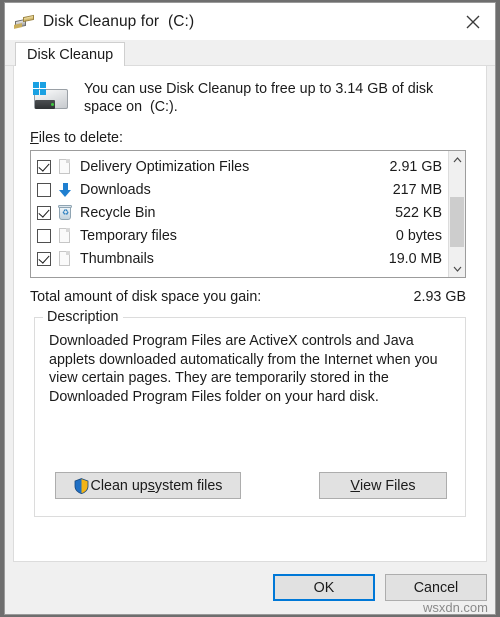  Describe the element at coordinates (418, 235) in the screenshot. I see `list-item-size: 0 bytes` at that location.